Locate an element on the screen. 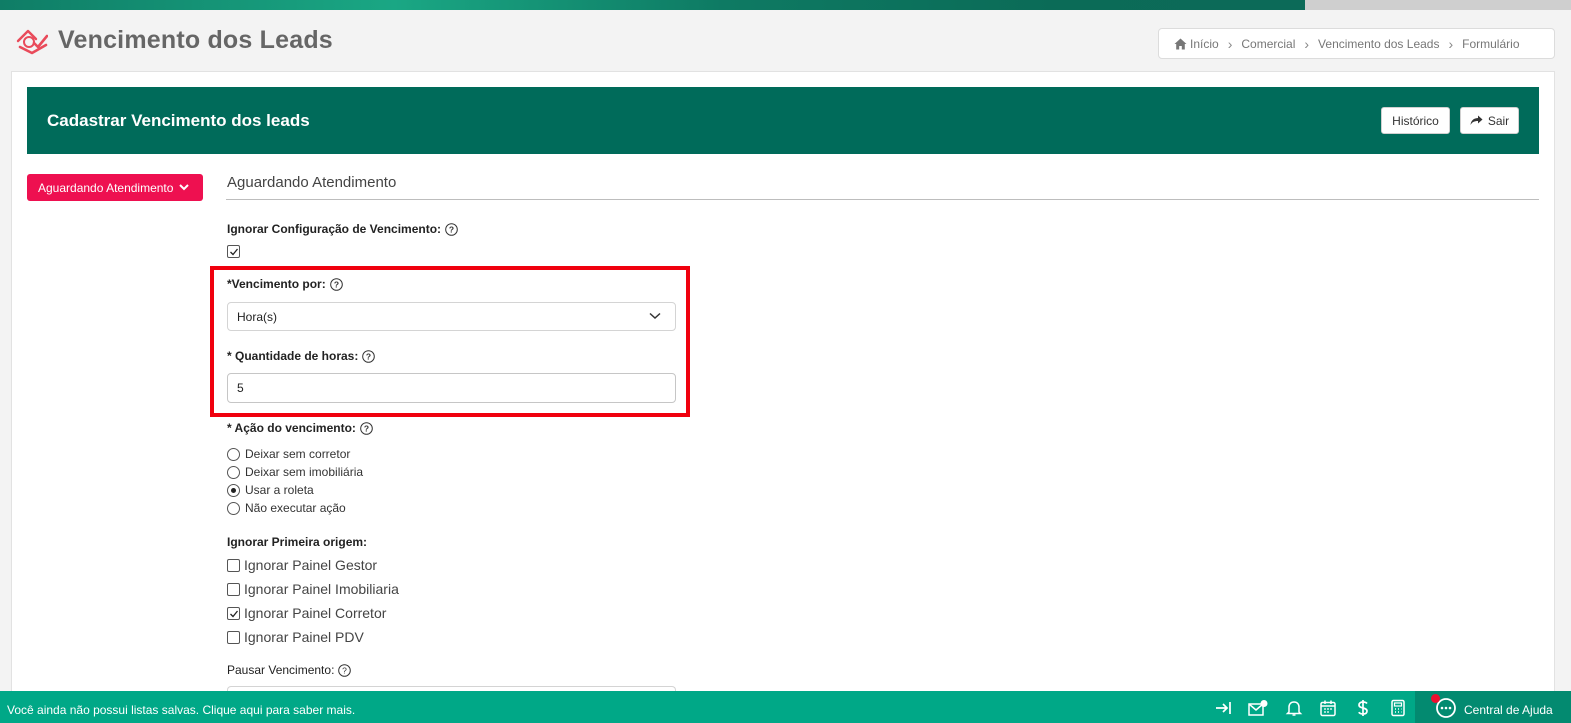 The height and width of the screenshot is (723, 1571). quantidade-horas-label: * Quantidade de horas: ? is located at coordinates (301, 356).